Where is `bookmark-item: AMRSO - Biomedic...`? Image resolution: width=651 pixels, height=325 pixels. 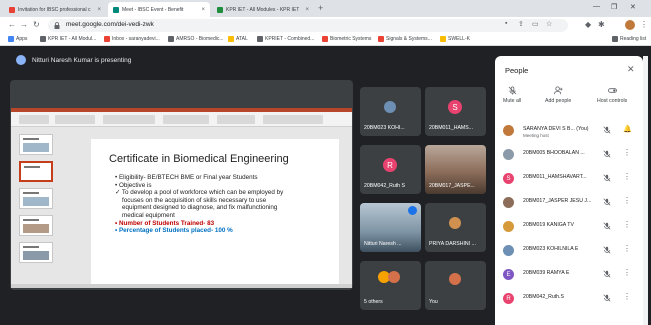 bookmark-item: AMRSO - Biomedic... is located at coordinates (196, 39).